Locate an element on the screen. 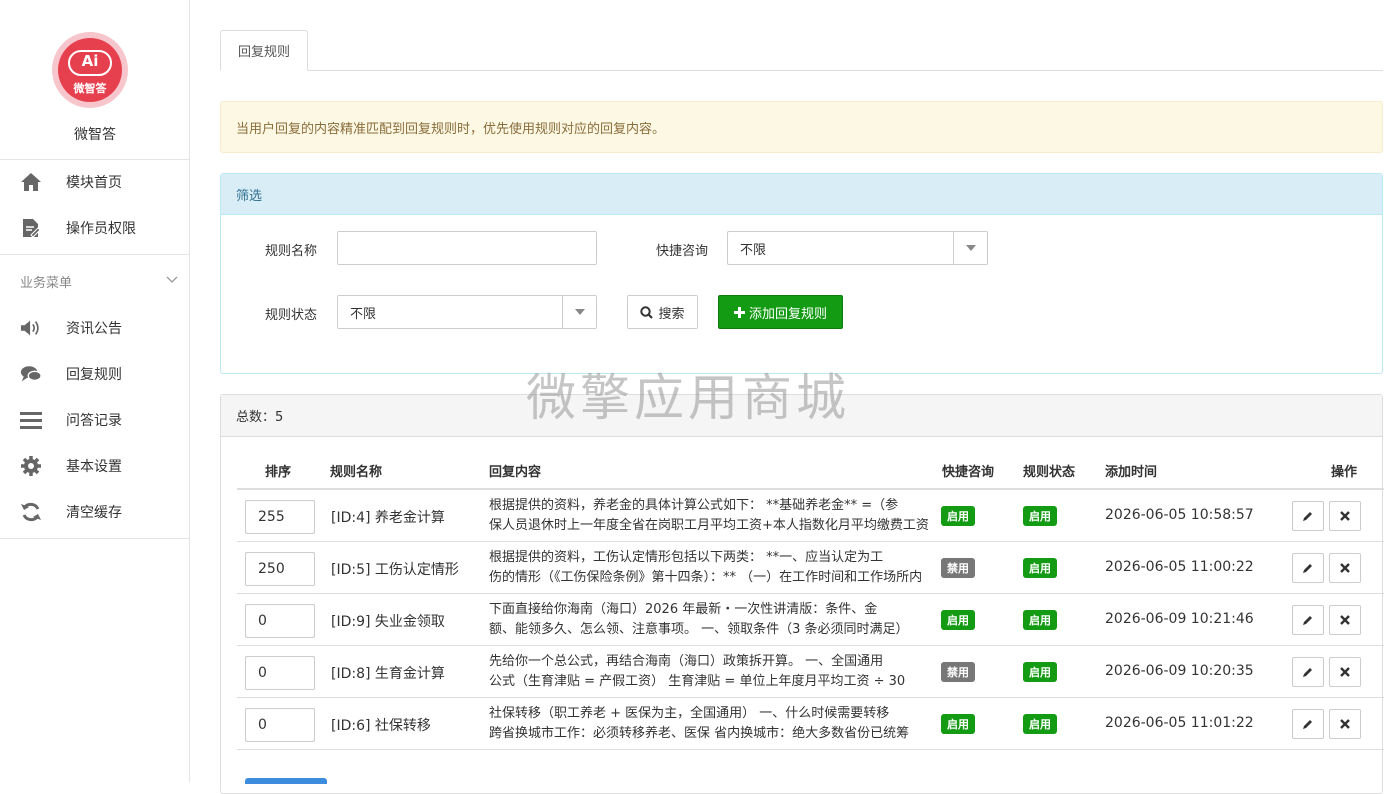 Image resolution: width=1388 pixels, height=794 pixels. comments-icon is located at coordinates (31, 374).